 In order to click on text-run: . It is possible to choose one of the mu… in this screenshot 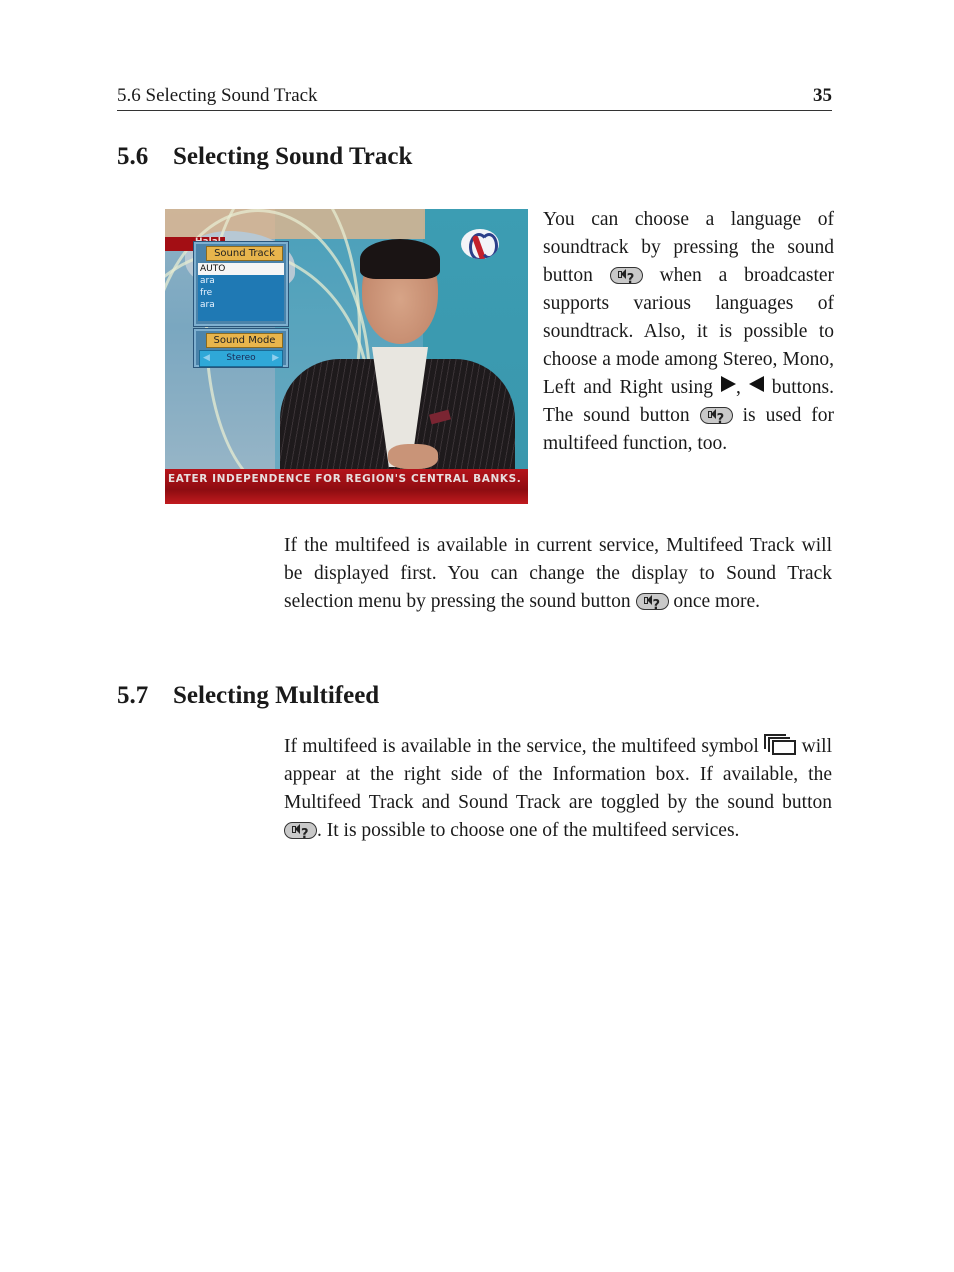, I will do `click(528, 830)`.